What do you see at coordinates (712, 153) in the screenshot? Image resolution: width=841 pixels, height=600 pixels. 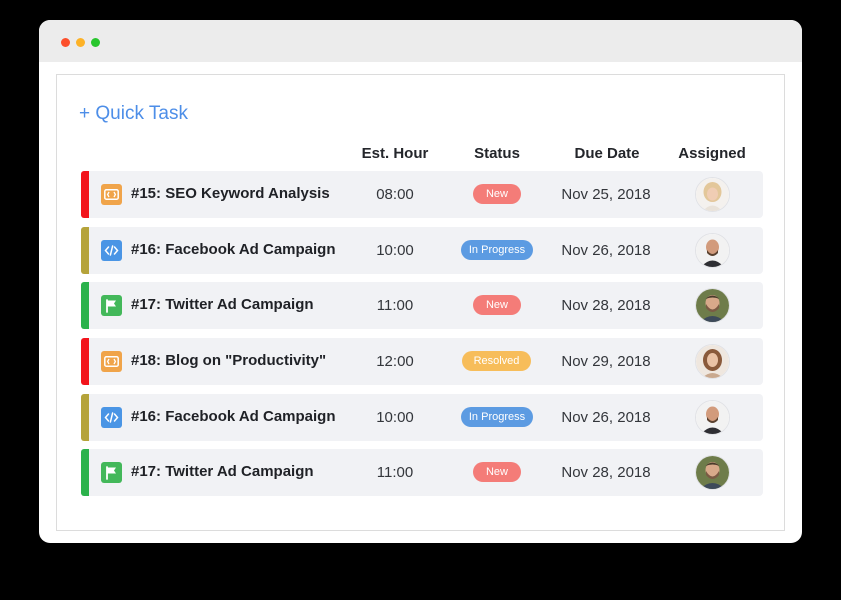 I see `column-header-assigned: Assigned` at bounding box center [712, 153].